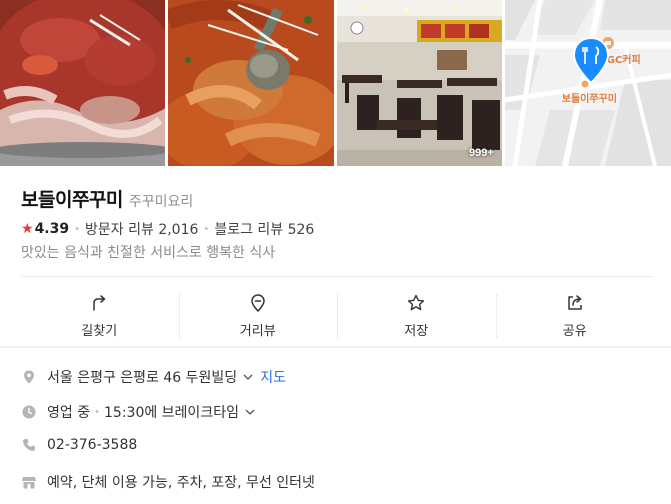 This screenshot has width=671, height=504. I want to click on clock-icon, so click(29, 412).